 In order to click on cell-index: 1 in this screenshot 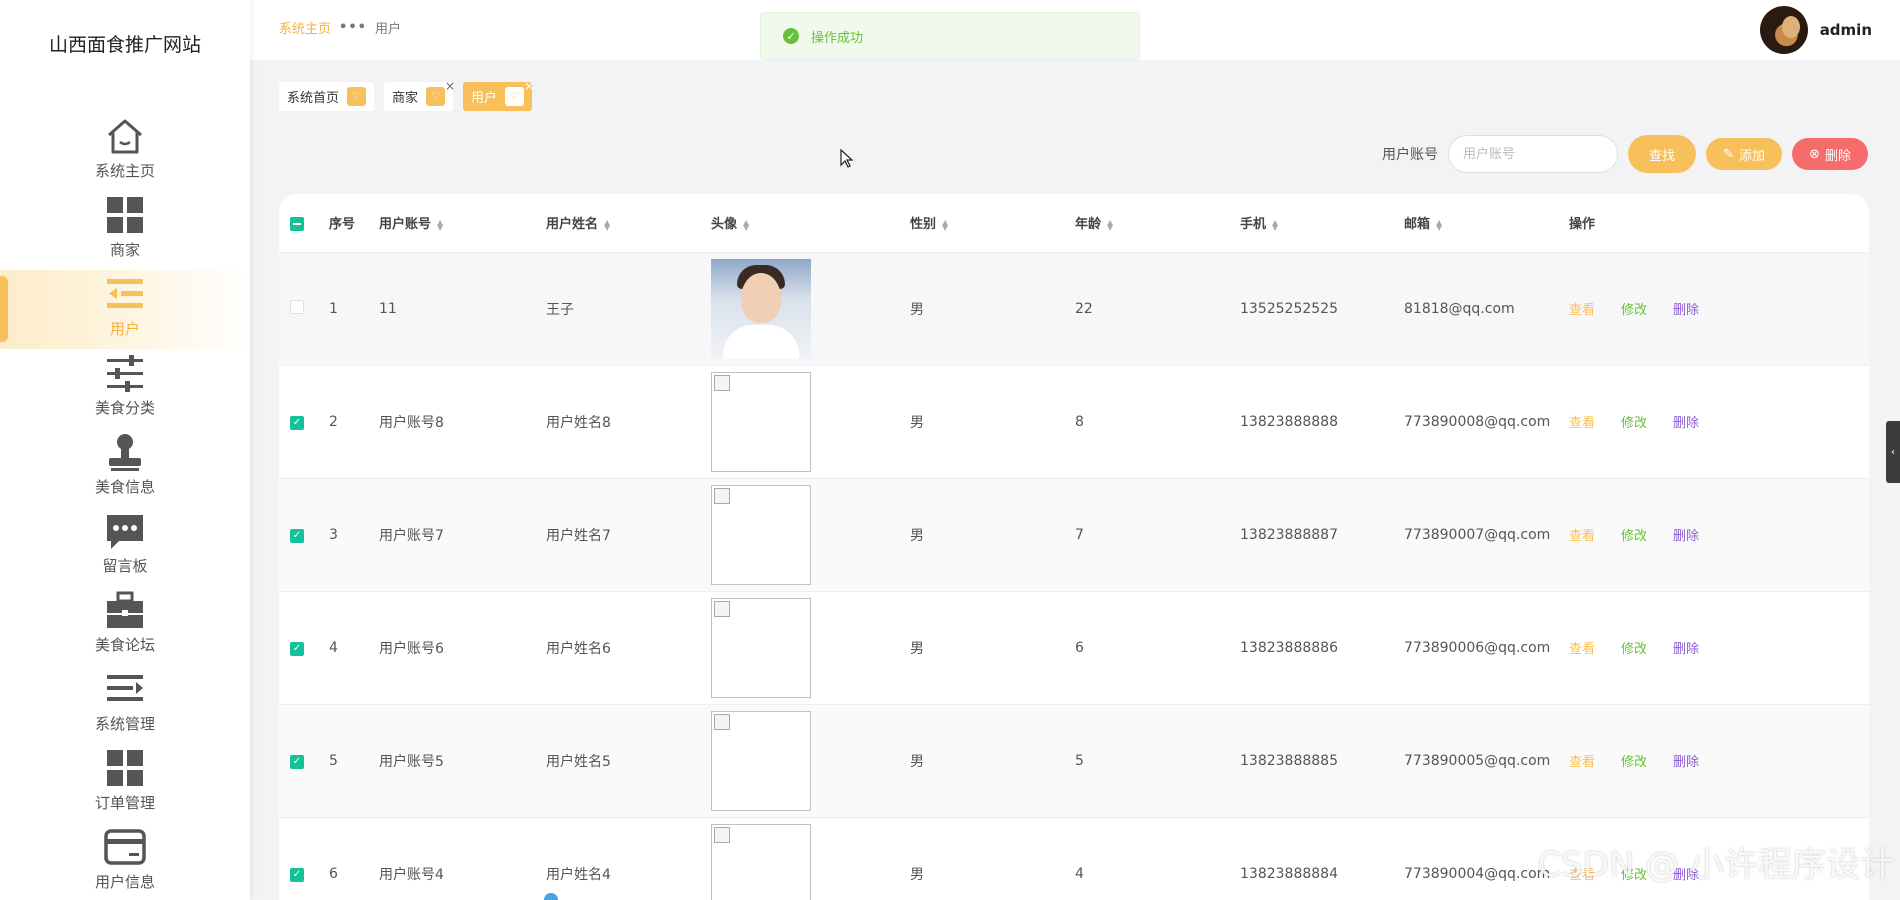, I will do `click(333, 308)`.